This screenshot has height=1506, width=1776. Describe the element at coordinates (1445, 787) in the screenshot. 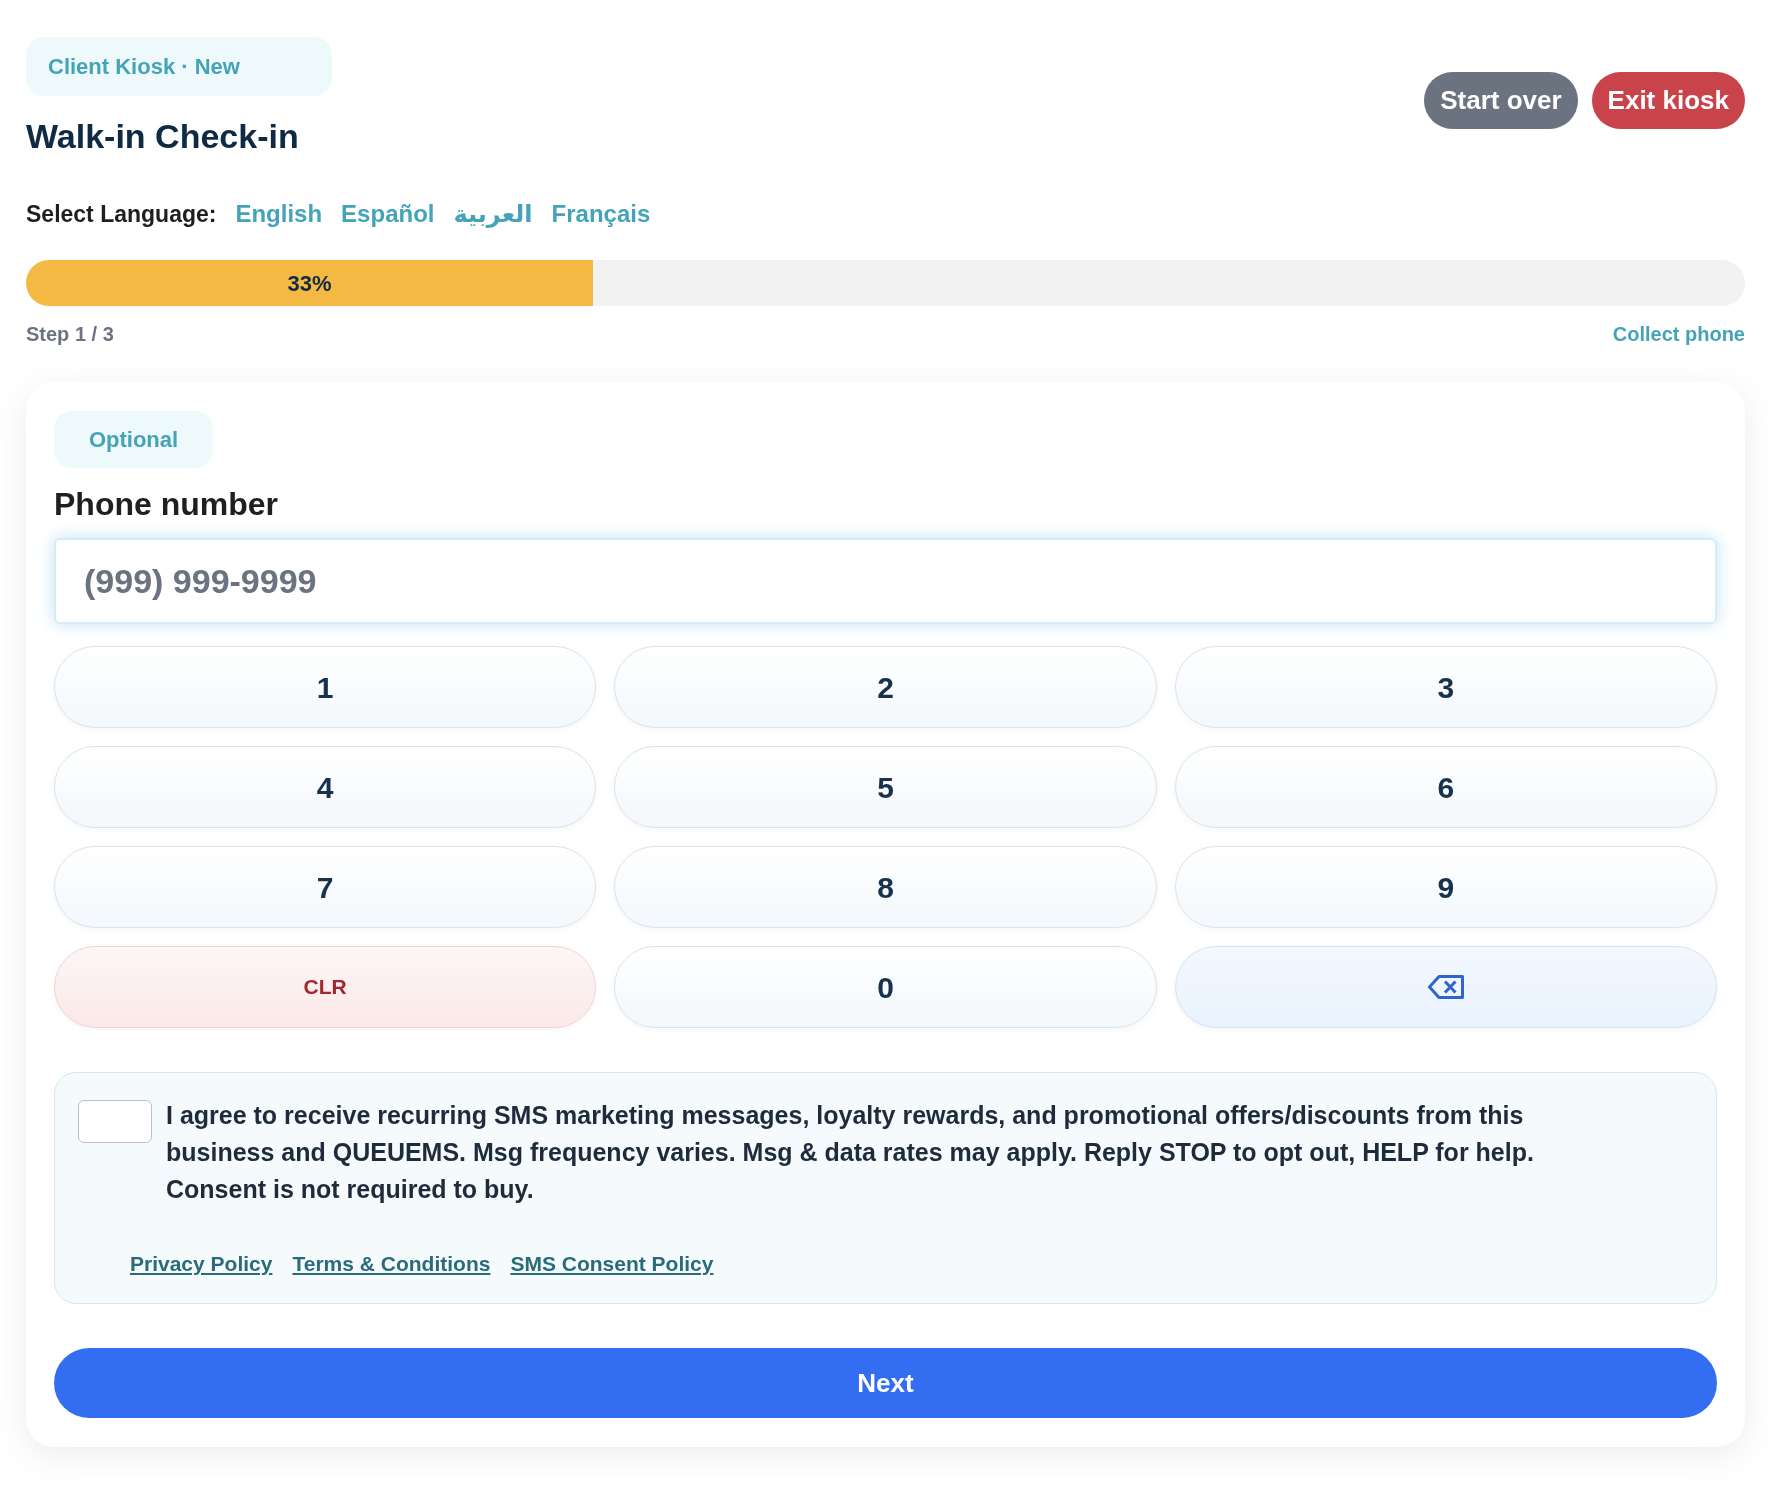

I see `keypad-key: 6` at that location.